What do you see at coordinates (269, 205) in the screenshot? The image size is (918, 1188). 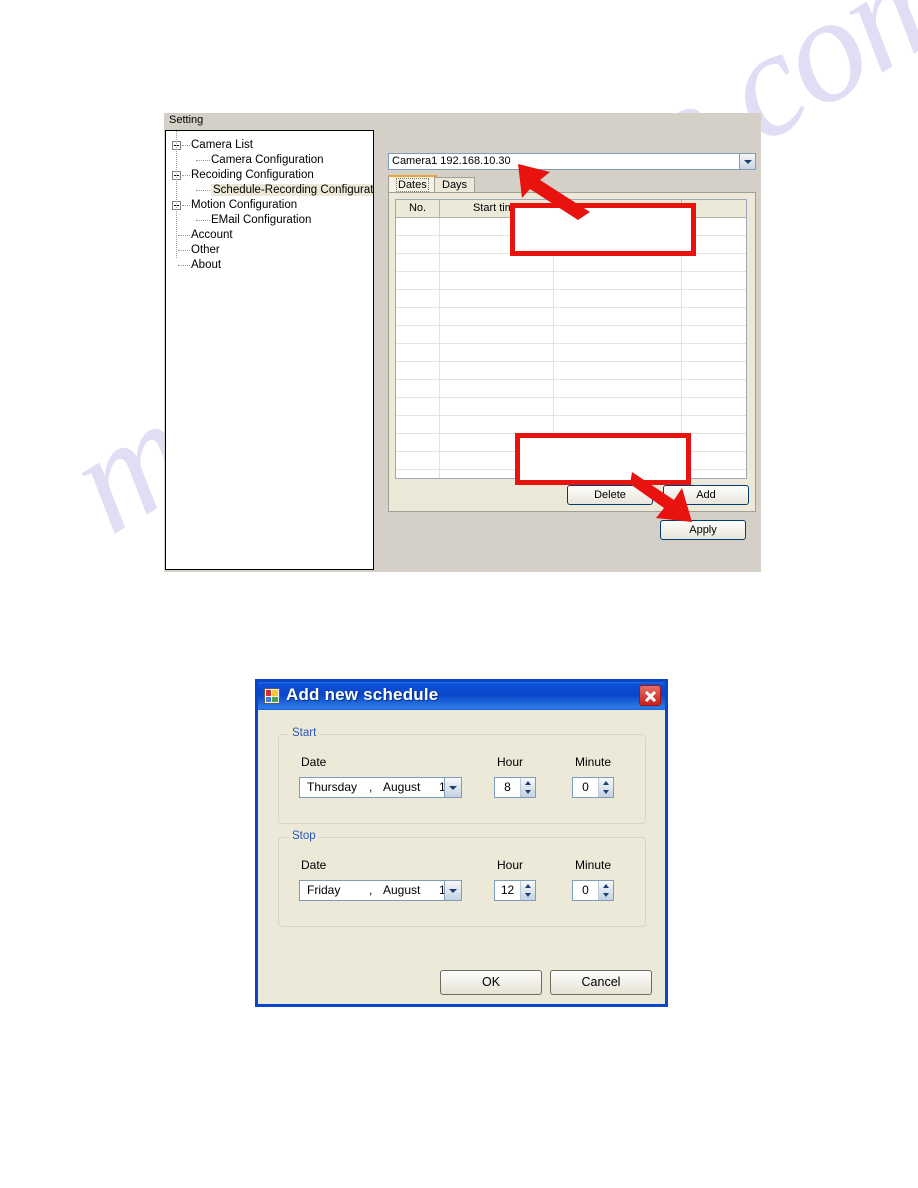 I see `sidebar-item-motion-configuration: Motion Configuration` at bounding box center [269, 205].